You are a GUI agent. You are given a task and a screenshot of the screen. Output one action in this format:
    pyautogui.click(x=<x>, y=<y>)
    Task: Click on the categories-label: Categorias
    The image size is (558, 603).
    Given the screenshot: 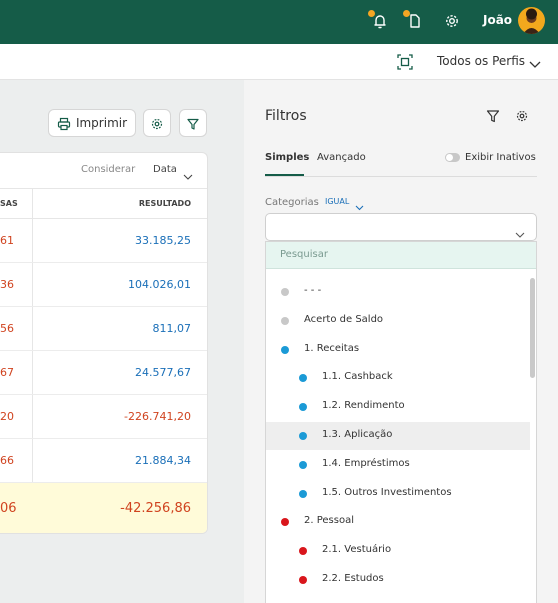 What is the action you would take?
    pyautogui.click(x=292, y=202)
    